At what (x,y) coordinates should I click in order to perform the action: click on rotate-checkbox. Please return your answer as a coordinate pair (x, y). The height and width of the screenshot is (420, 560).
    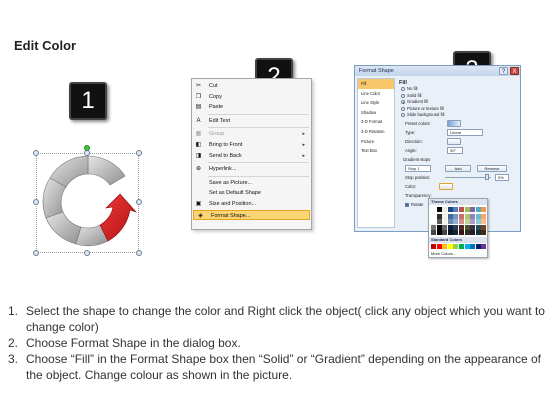
    Looking at the image, I should click on (407, 204).